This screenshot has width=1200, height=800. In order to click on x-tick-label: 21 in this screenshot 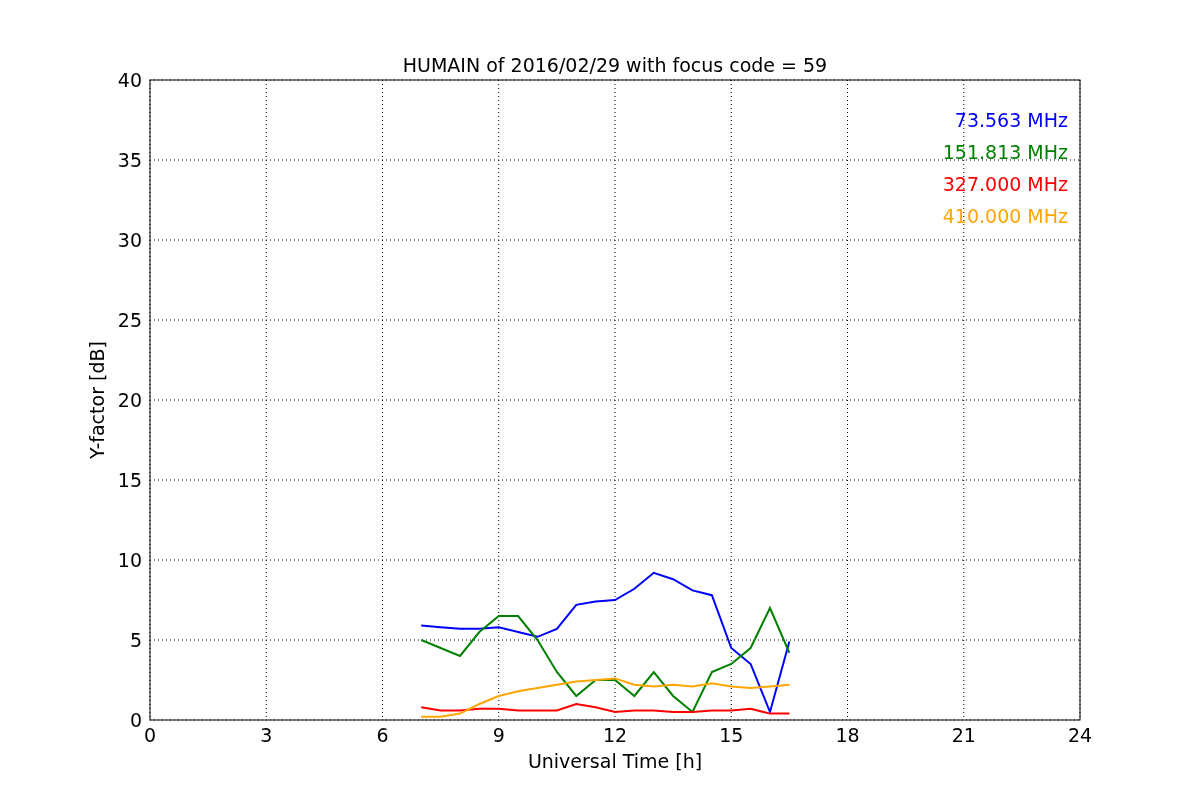, I will do `click(963, 735)`.